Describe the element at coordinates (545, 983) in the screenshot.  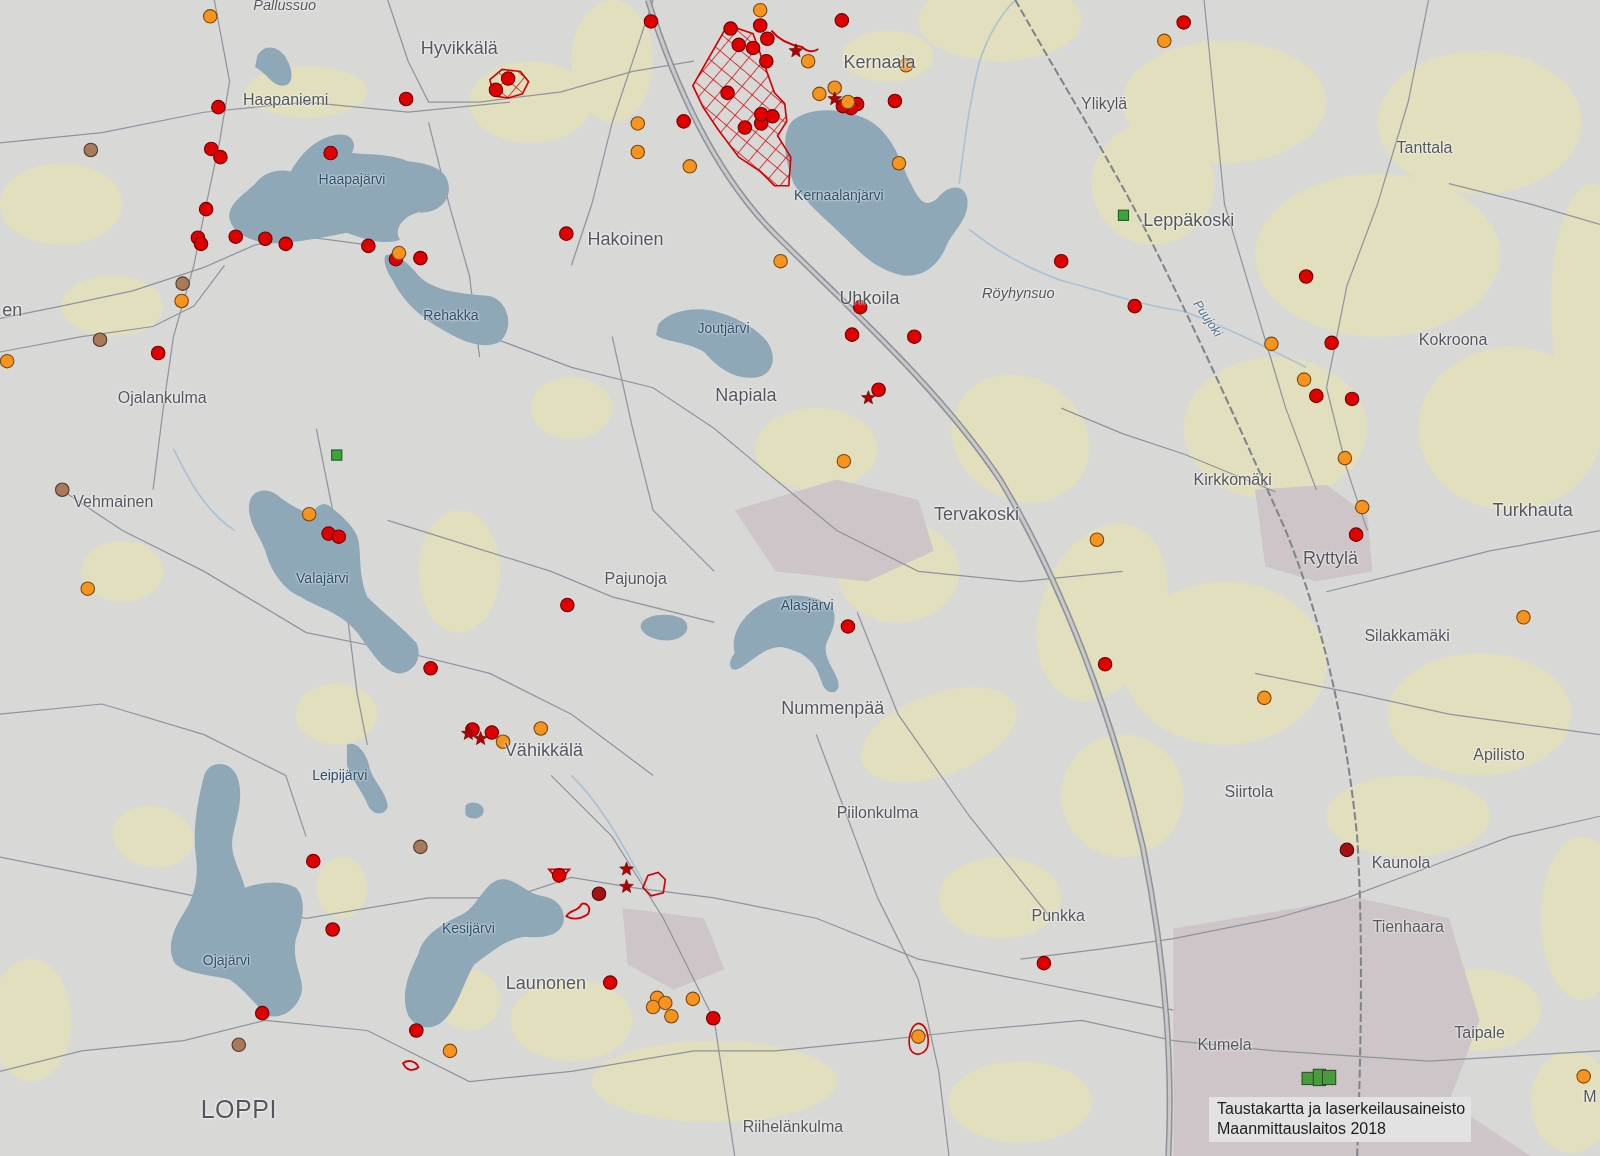
I see `place-name: Launonen` at that location.